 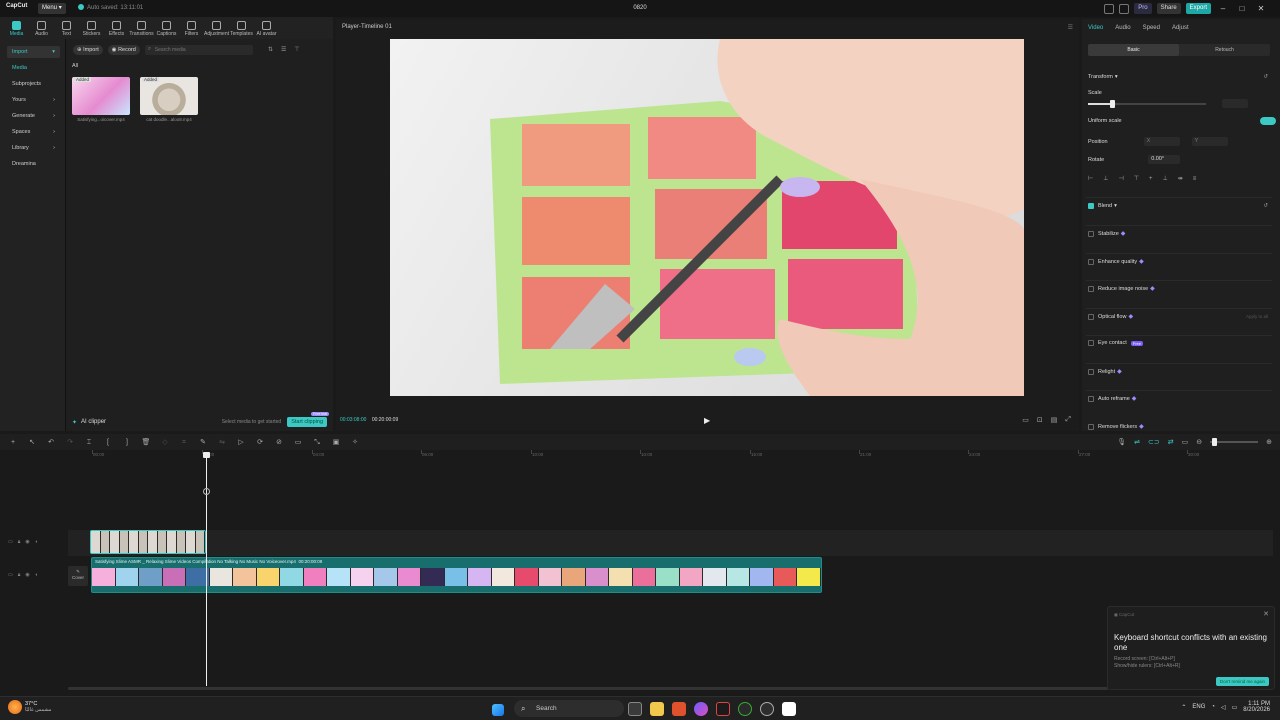 I want to click on tab-retouch: Retouch, so click(x=1224, y=50).